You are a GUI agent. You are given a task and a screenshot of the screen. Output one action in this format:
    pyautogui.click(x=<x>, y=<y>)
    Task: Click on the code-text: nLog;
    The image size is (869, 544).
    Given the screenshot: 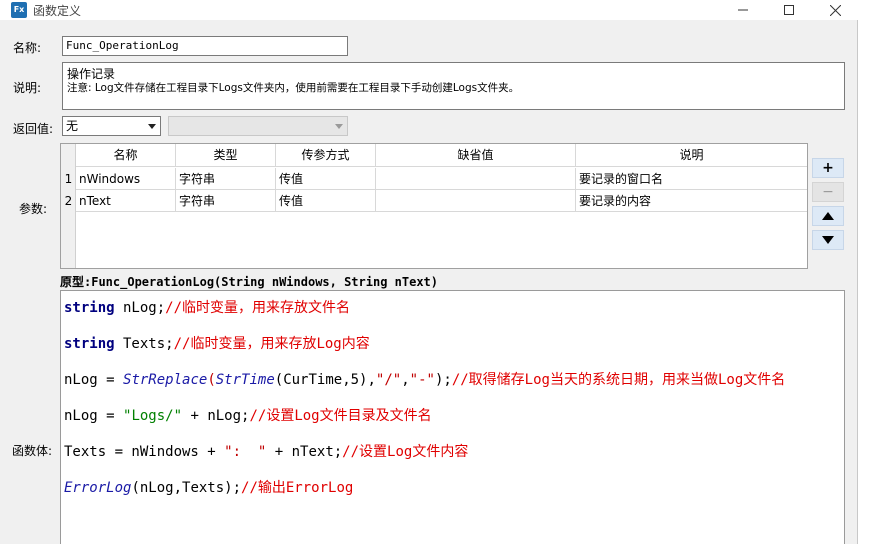 What is the action you would take?
    pyautogui.click(x=140, y=308)
    